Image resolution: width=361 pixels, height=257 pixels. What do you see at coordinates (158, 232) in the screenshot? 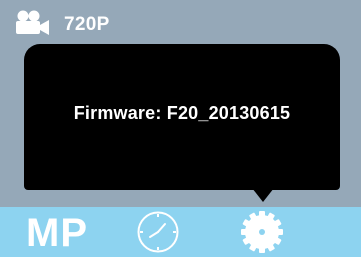
I see `clock-icon` at bounding box center [158, 232].